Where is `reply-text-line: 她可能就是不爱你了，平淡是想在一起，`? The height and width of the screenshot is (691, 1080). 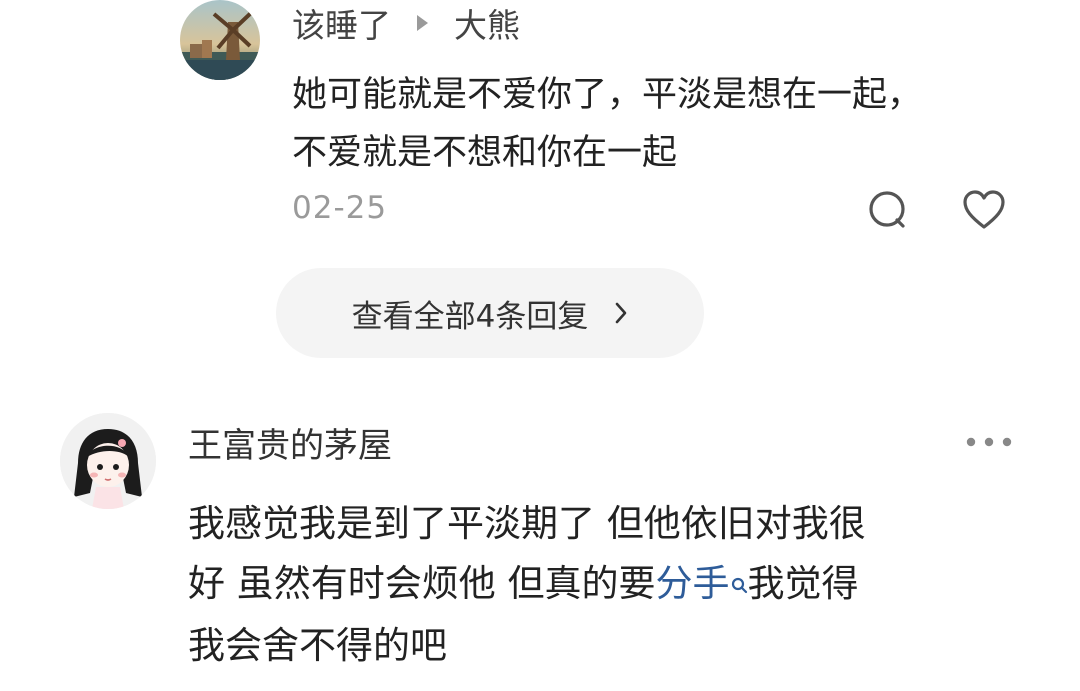
reply-text-line: 她可能就是不爱你了，平淡是想在一起， is located at coordinates (607, 95).